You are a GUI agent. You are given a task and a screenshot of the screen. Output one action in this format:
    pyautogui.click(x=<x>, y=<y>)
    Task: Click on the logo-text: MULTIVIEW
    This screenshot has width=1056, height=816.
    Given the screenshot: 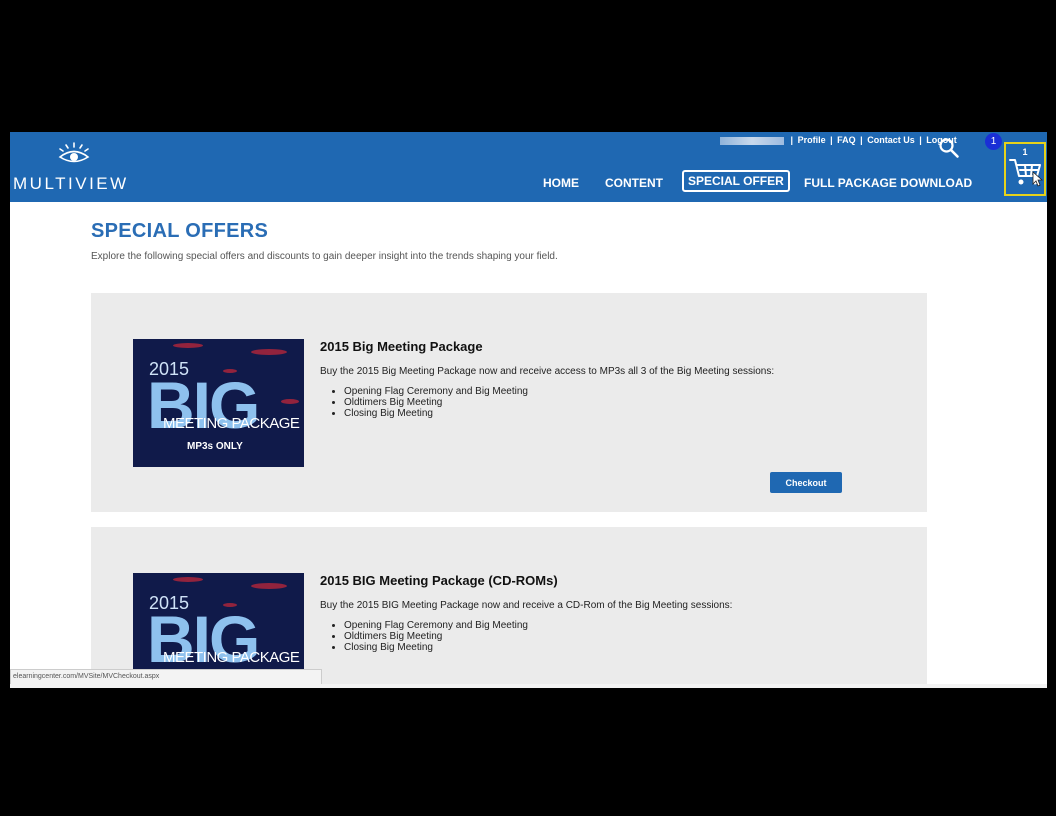 What is the action you would take?
    pyautogui.click(x=71, y=183)
    